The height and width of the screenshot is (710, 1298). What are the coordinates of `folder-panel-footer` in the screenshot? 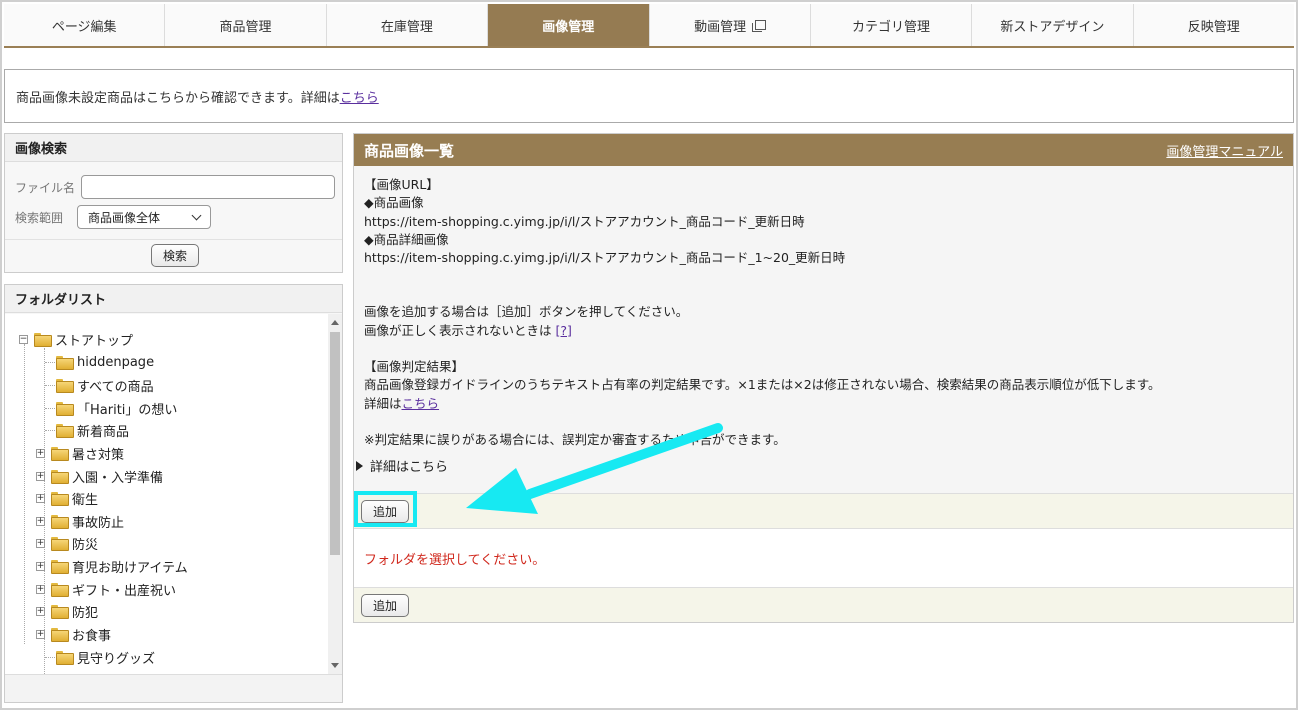 It's located at (173, 688).